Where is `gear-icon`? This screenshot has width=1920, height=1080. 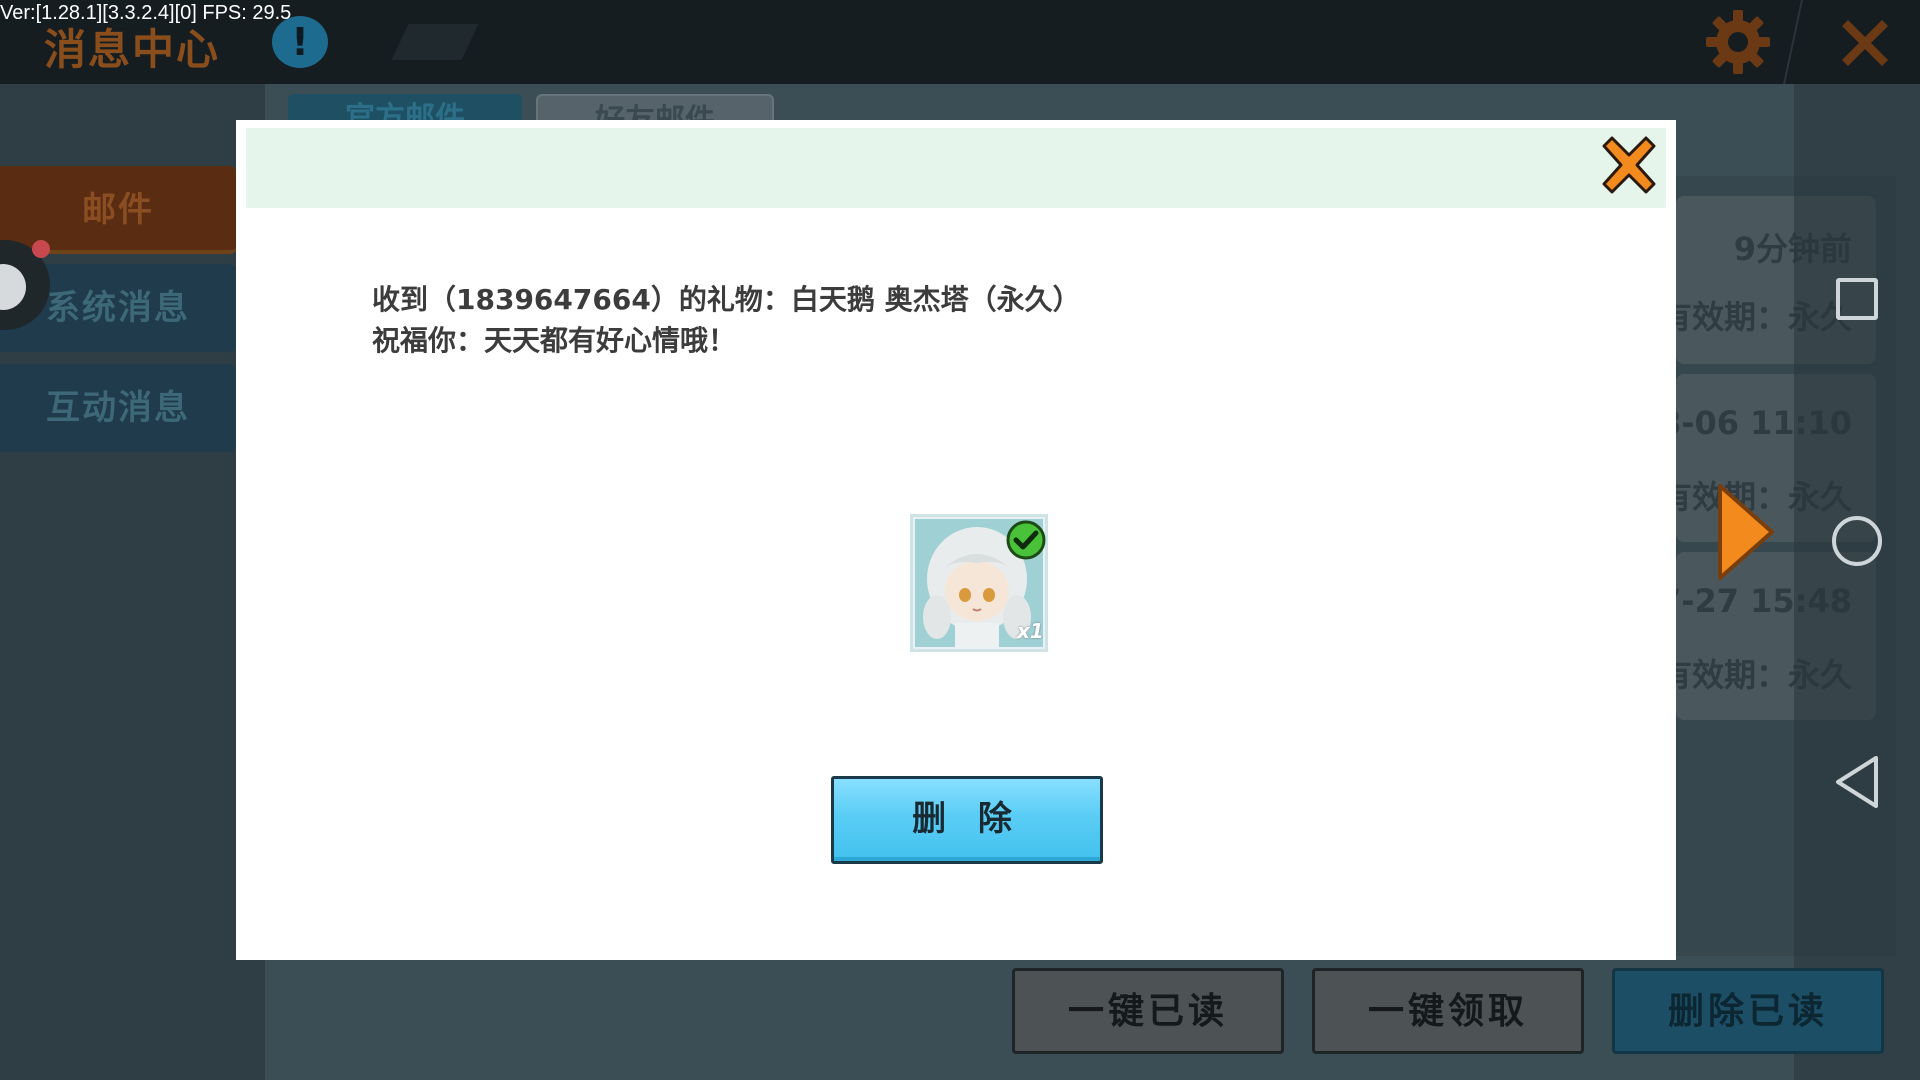 gear-icon is located at coordinates (1738, 42).